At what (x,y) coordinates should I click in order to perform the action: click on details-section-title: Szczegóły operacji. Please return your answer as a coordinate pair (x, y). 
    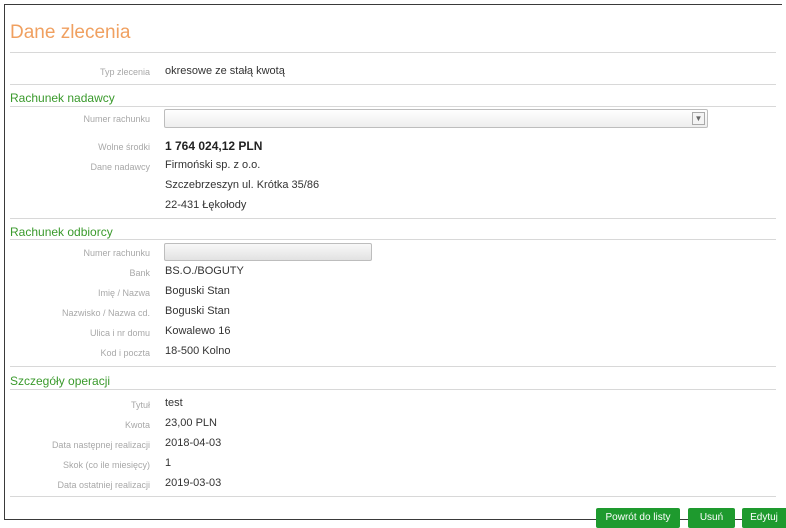
    Looking at the image, I should click on (60, 381).